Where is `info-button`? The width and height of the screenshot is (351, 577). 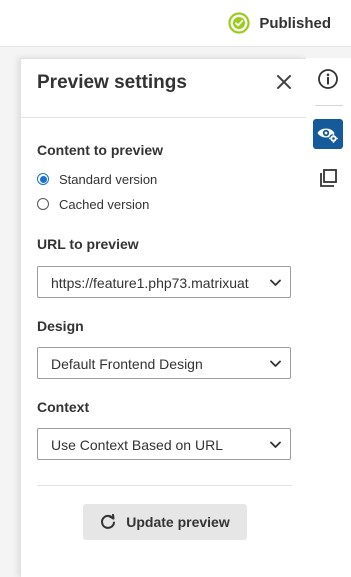
info-button is located at coordinates (328, 79).